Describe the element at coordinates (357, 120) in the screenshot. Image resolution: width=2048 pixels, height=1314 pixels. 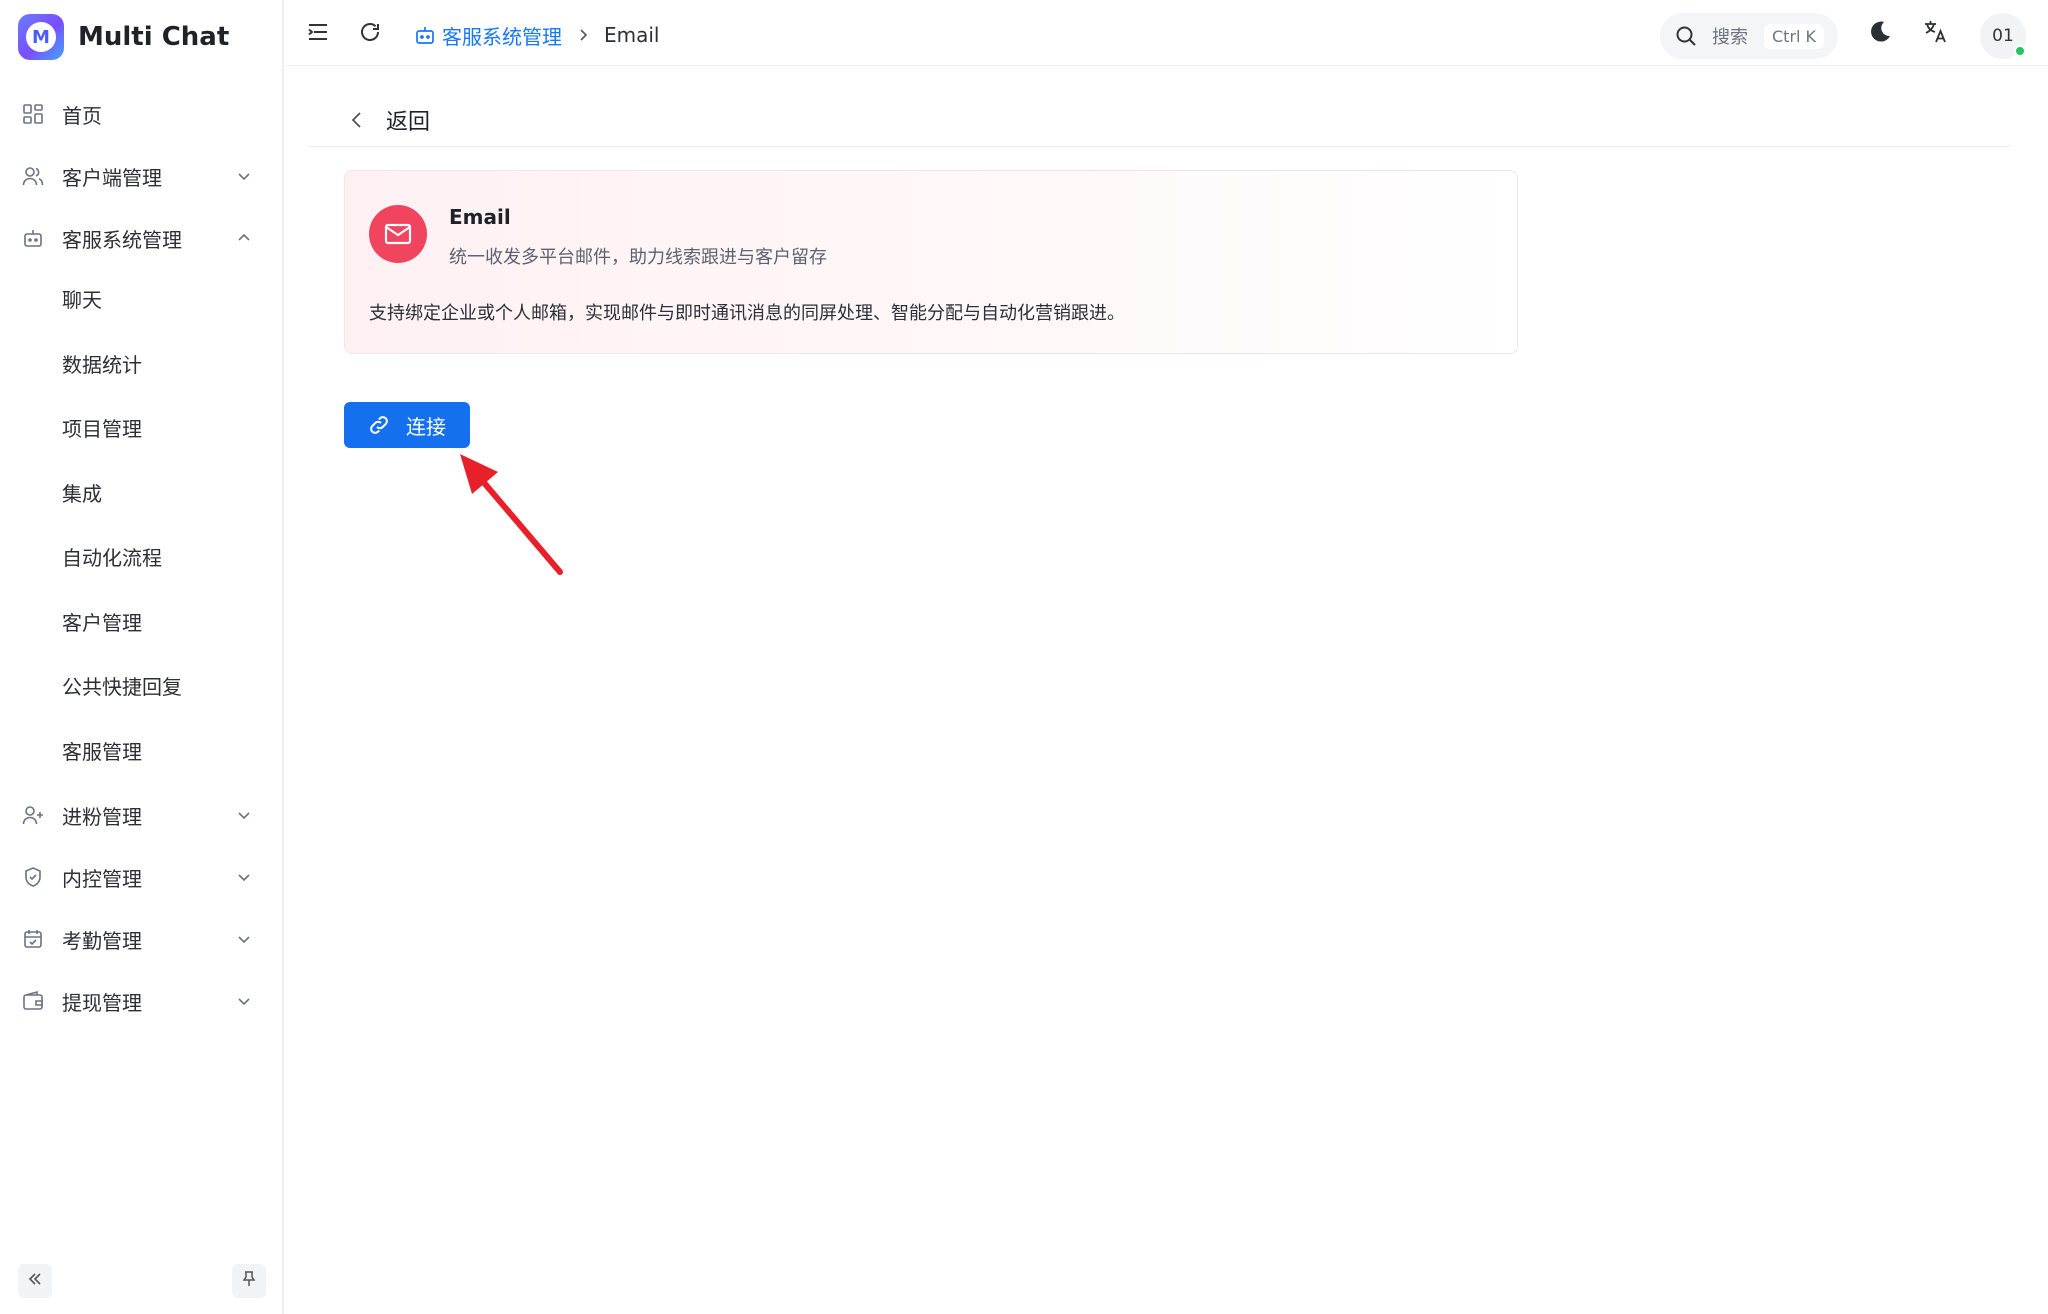
I see `chevron-left-icon` at that location.